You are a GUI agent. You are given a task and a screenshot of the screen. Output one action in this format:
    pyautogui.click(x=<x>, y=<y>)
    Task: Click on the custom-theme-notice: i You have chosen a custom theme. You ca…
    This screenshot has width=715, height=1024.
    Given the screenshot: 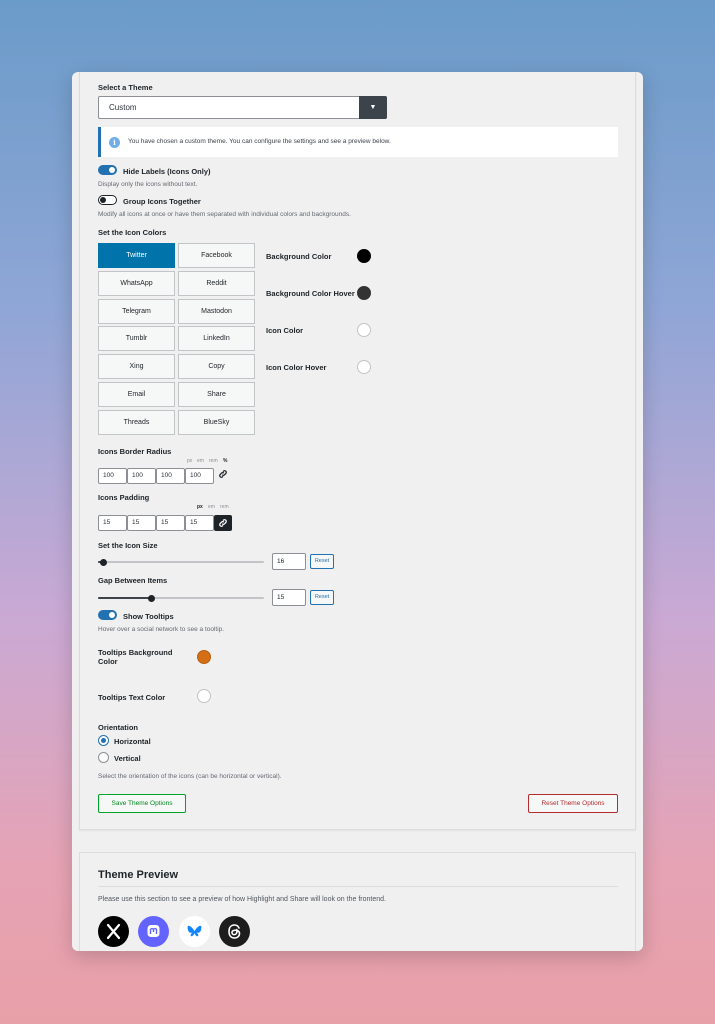 What is the action you would take?
    pyautogui.click(x=358, y=142)
    